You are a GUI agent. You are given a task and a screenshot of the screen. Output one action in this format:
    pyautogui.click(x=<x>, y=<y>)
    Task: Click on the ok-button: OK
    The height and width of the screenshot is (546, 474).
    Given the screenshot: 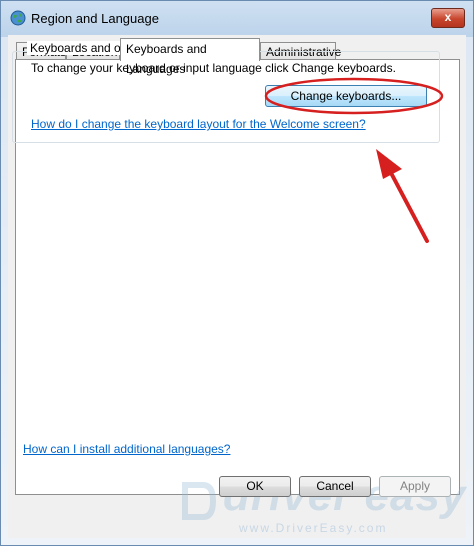 What is the action you would take?
    pyautogui.click(x=255, y=486)
    